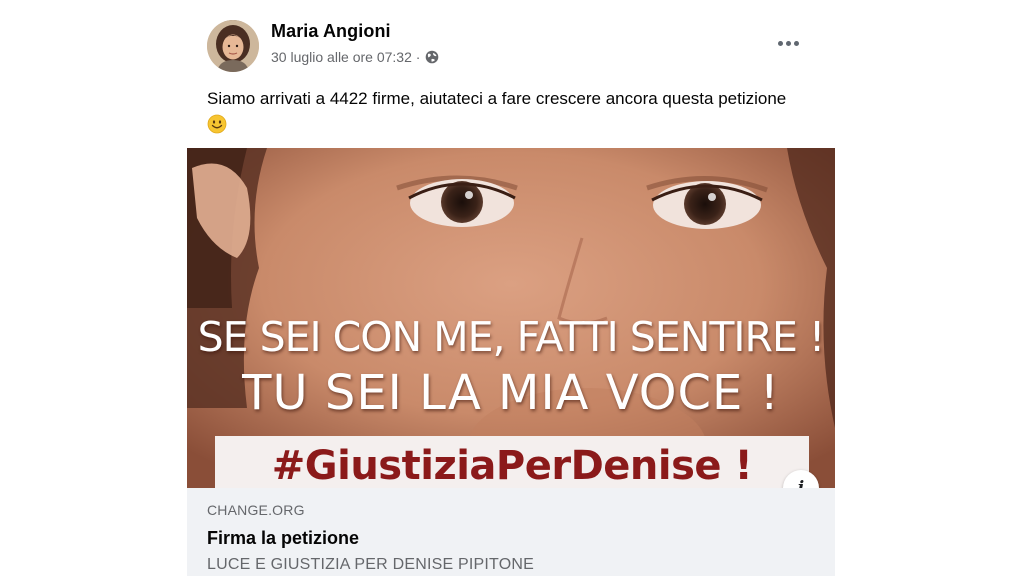 The image size is (1024, 576). What do you see at coordinates (345, 57) in the screenshot?
I see `post-timestamp: 30 luglio alle ore 07:32 ·` at bounding box center [345, 57].